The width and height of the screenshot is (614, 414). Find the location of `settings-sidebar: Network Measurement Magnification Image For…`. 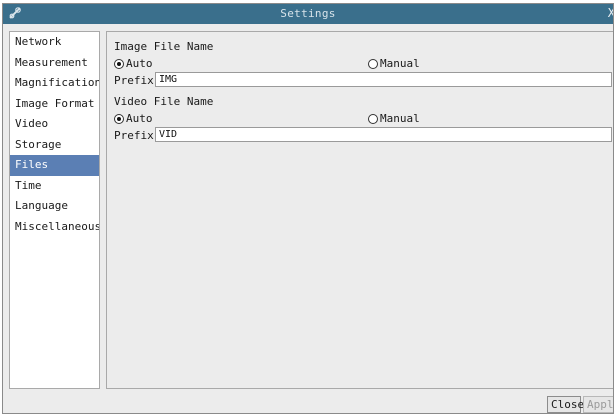

settings-sidebar: Network Measurement Magnification Image For… is located at coordinates (54, 210).